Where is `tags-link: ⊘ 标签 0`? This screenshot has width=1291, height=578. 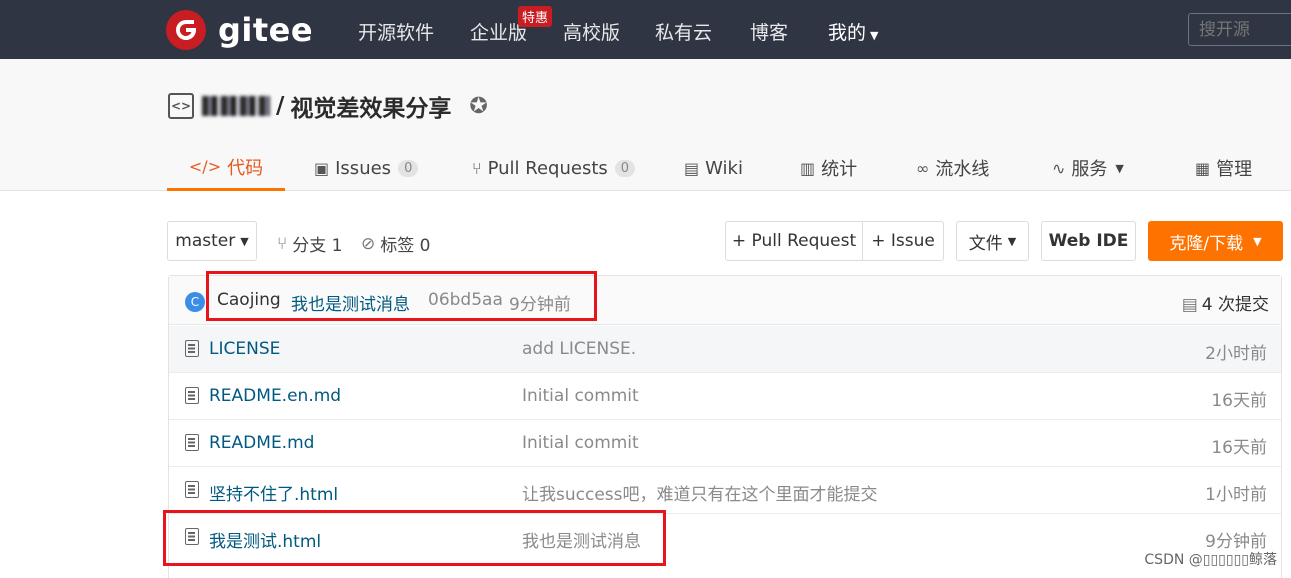 tags-link: ⊘ 标签 0 is located at coordinates (396, 244).